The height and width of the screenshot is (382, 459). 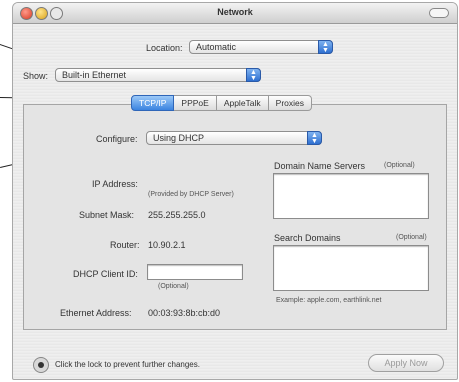 What do you see at coordinates (94, 75) in the screenshot?
I see `show-value: Built-in Ethernet` at bounding box center [94, 75].